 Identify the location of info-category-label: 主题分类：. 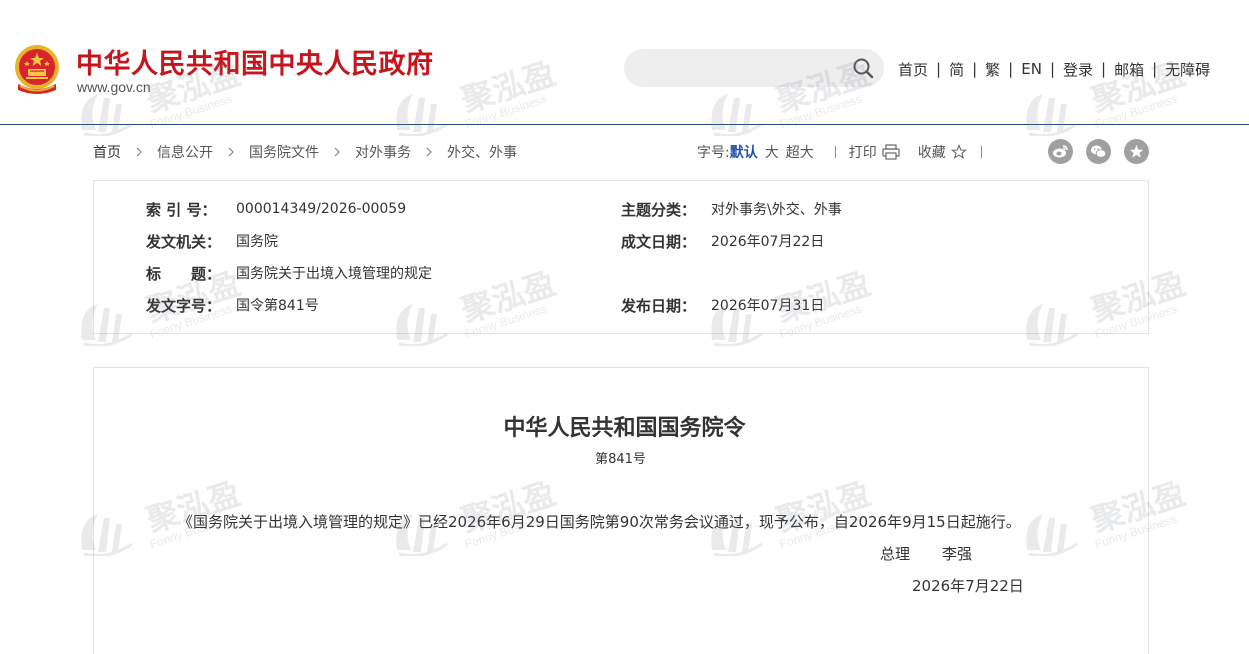
(659, 209).